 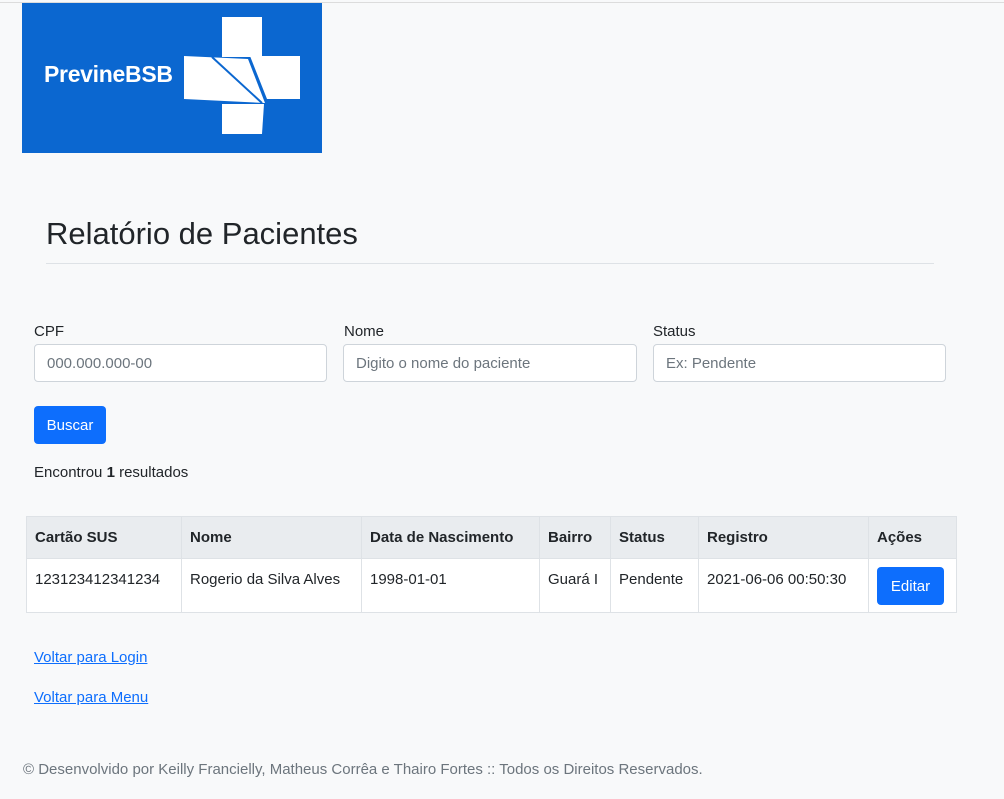 What do you see at coordinates (104, 537) in the screenshot?
I see `header-cartao-sus: Cartão SUS` at bounding box center [104, 537].